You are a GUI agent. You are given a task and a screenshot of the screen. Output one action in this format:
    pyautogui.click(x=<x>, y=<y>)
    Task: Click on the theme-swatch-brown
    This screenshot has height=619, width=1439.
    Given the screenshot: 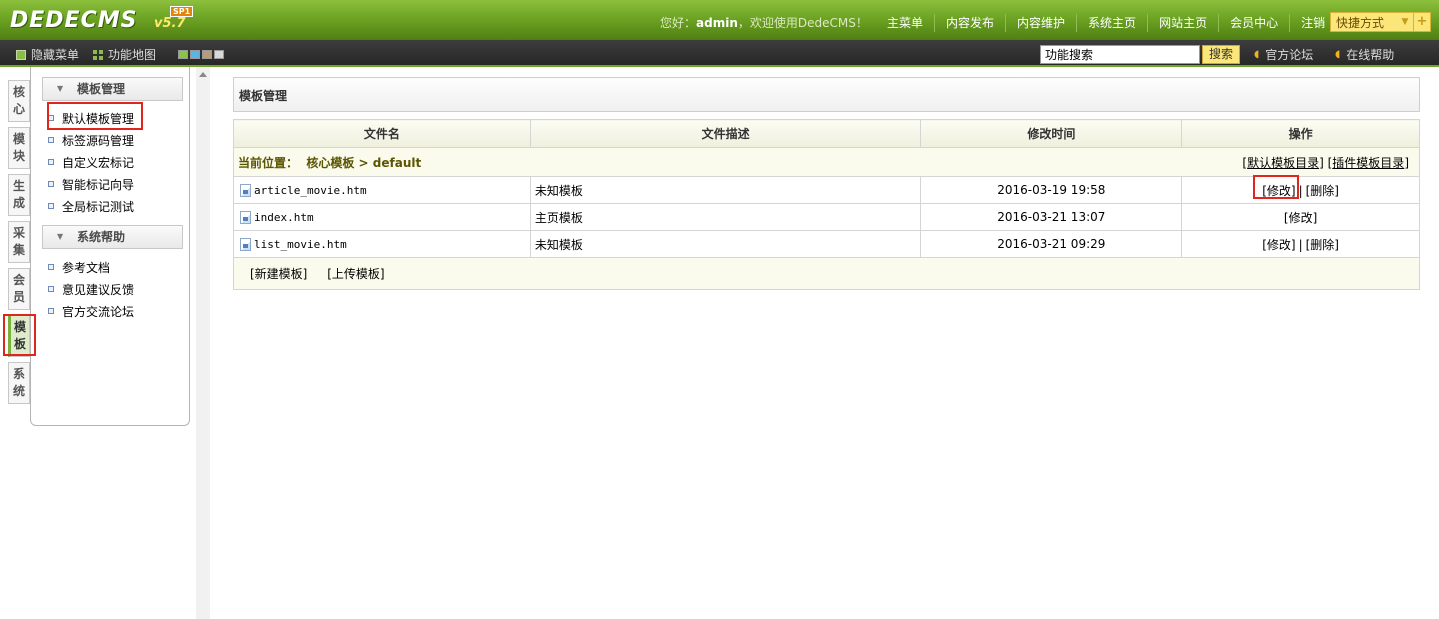 What is the action you would take?
    pyautogui.click(x=207, y=54)
    